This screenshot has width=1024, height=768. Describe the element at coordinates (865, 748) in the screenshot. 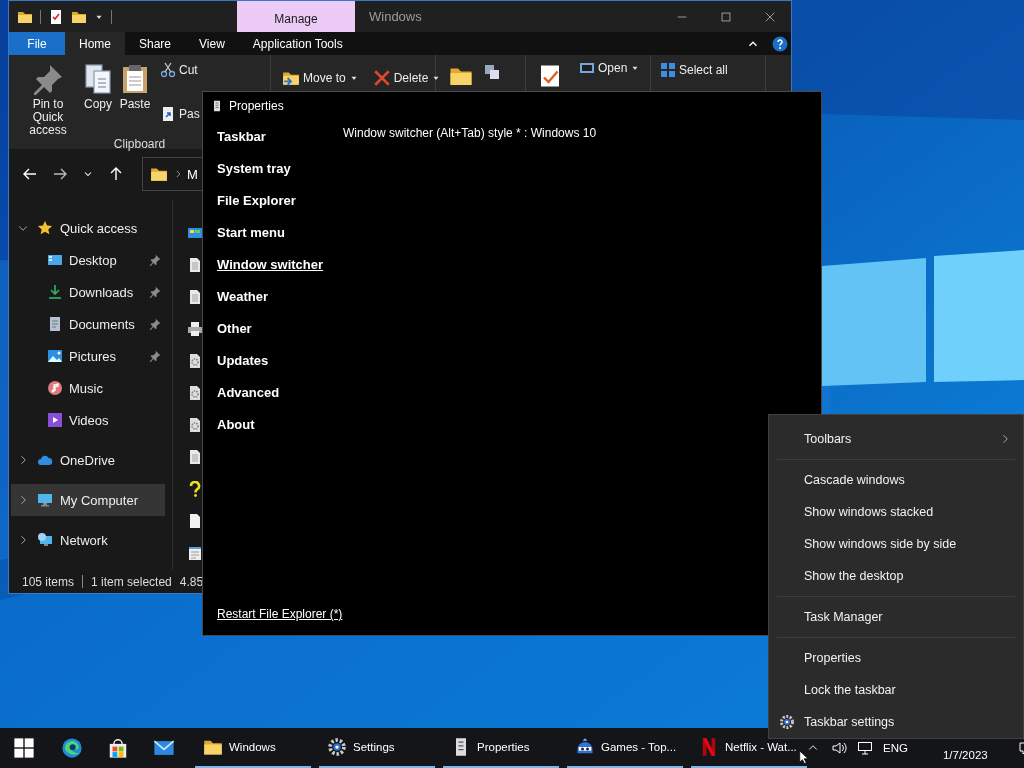

I see `network-icon` at that location.